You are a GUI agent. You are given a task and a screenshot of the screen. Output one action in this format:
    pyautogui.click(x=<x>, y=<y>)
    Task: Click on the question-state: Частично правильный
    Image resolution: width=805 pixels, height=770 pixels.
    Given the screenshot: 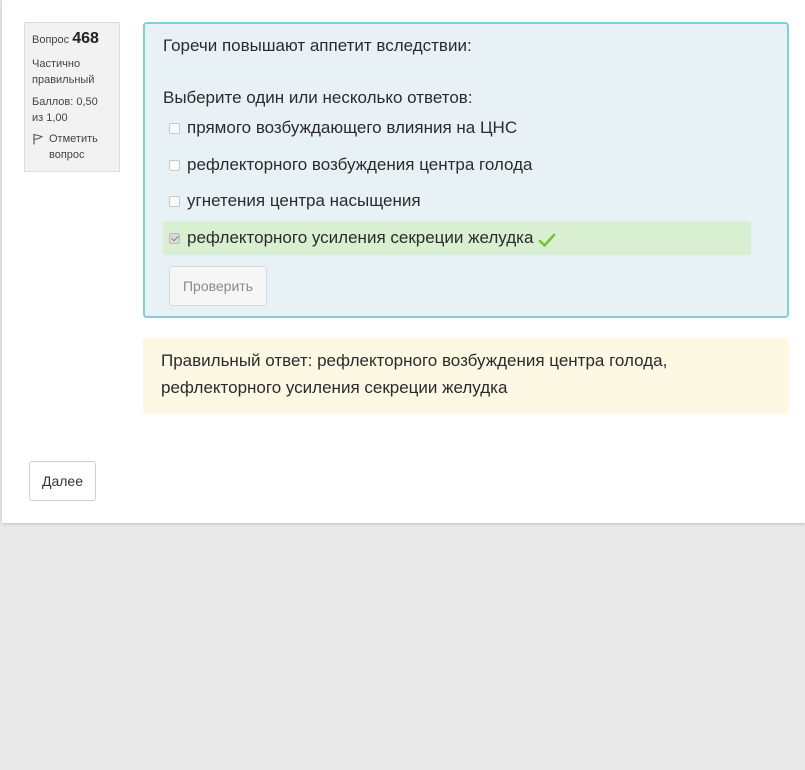 What is the action you would take?
    pyautogui.click(x=63, y=72)
    